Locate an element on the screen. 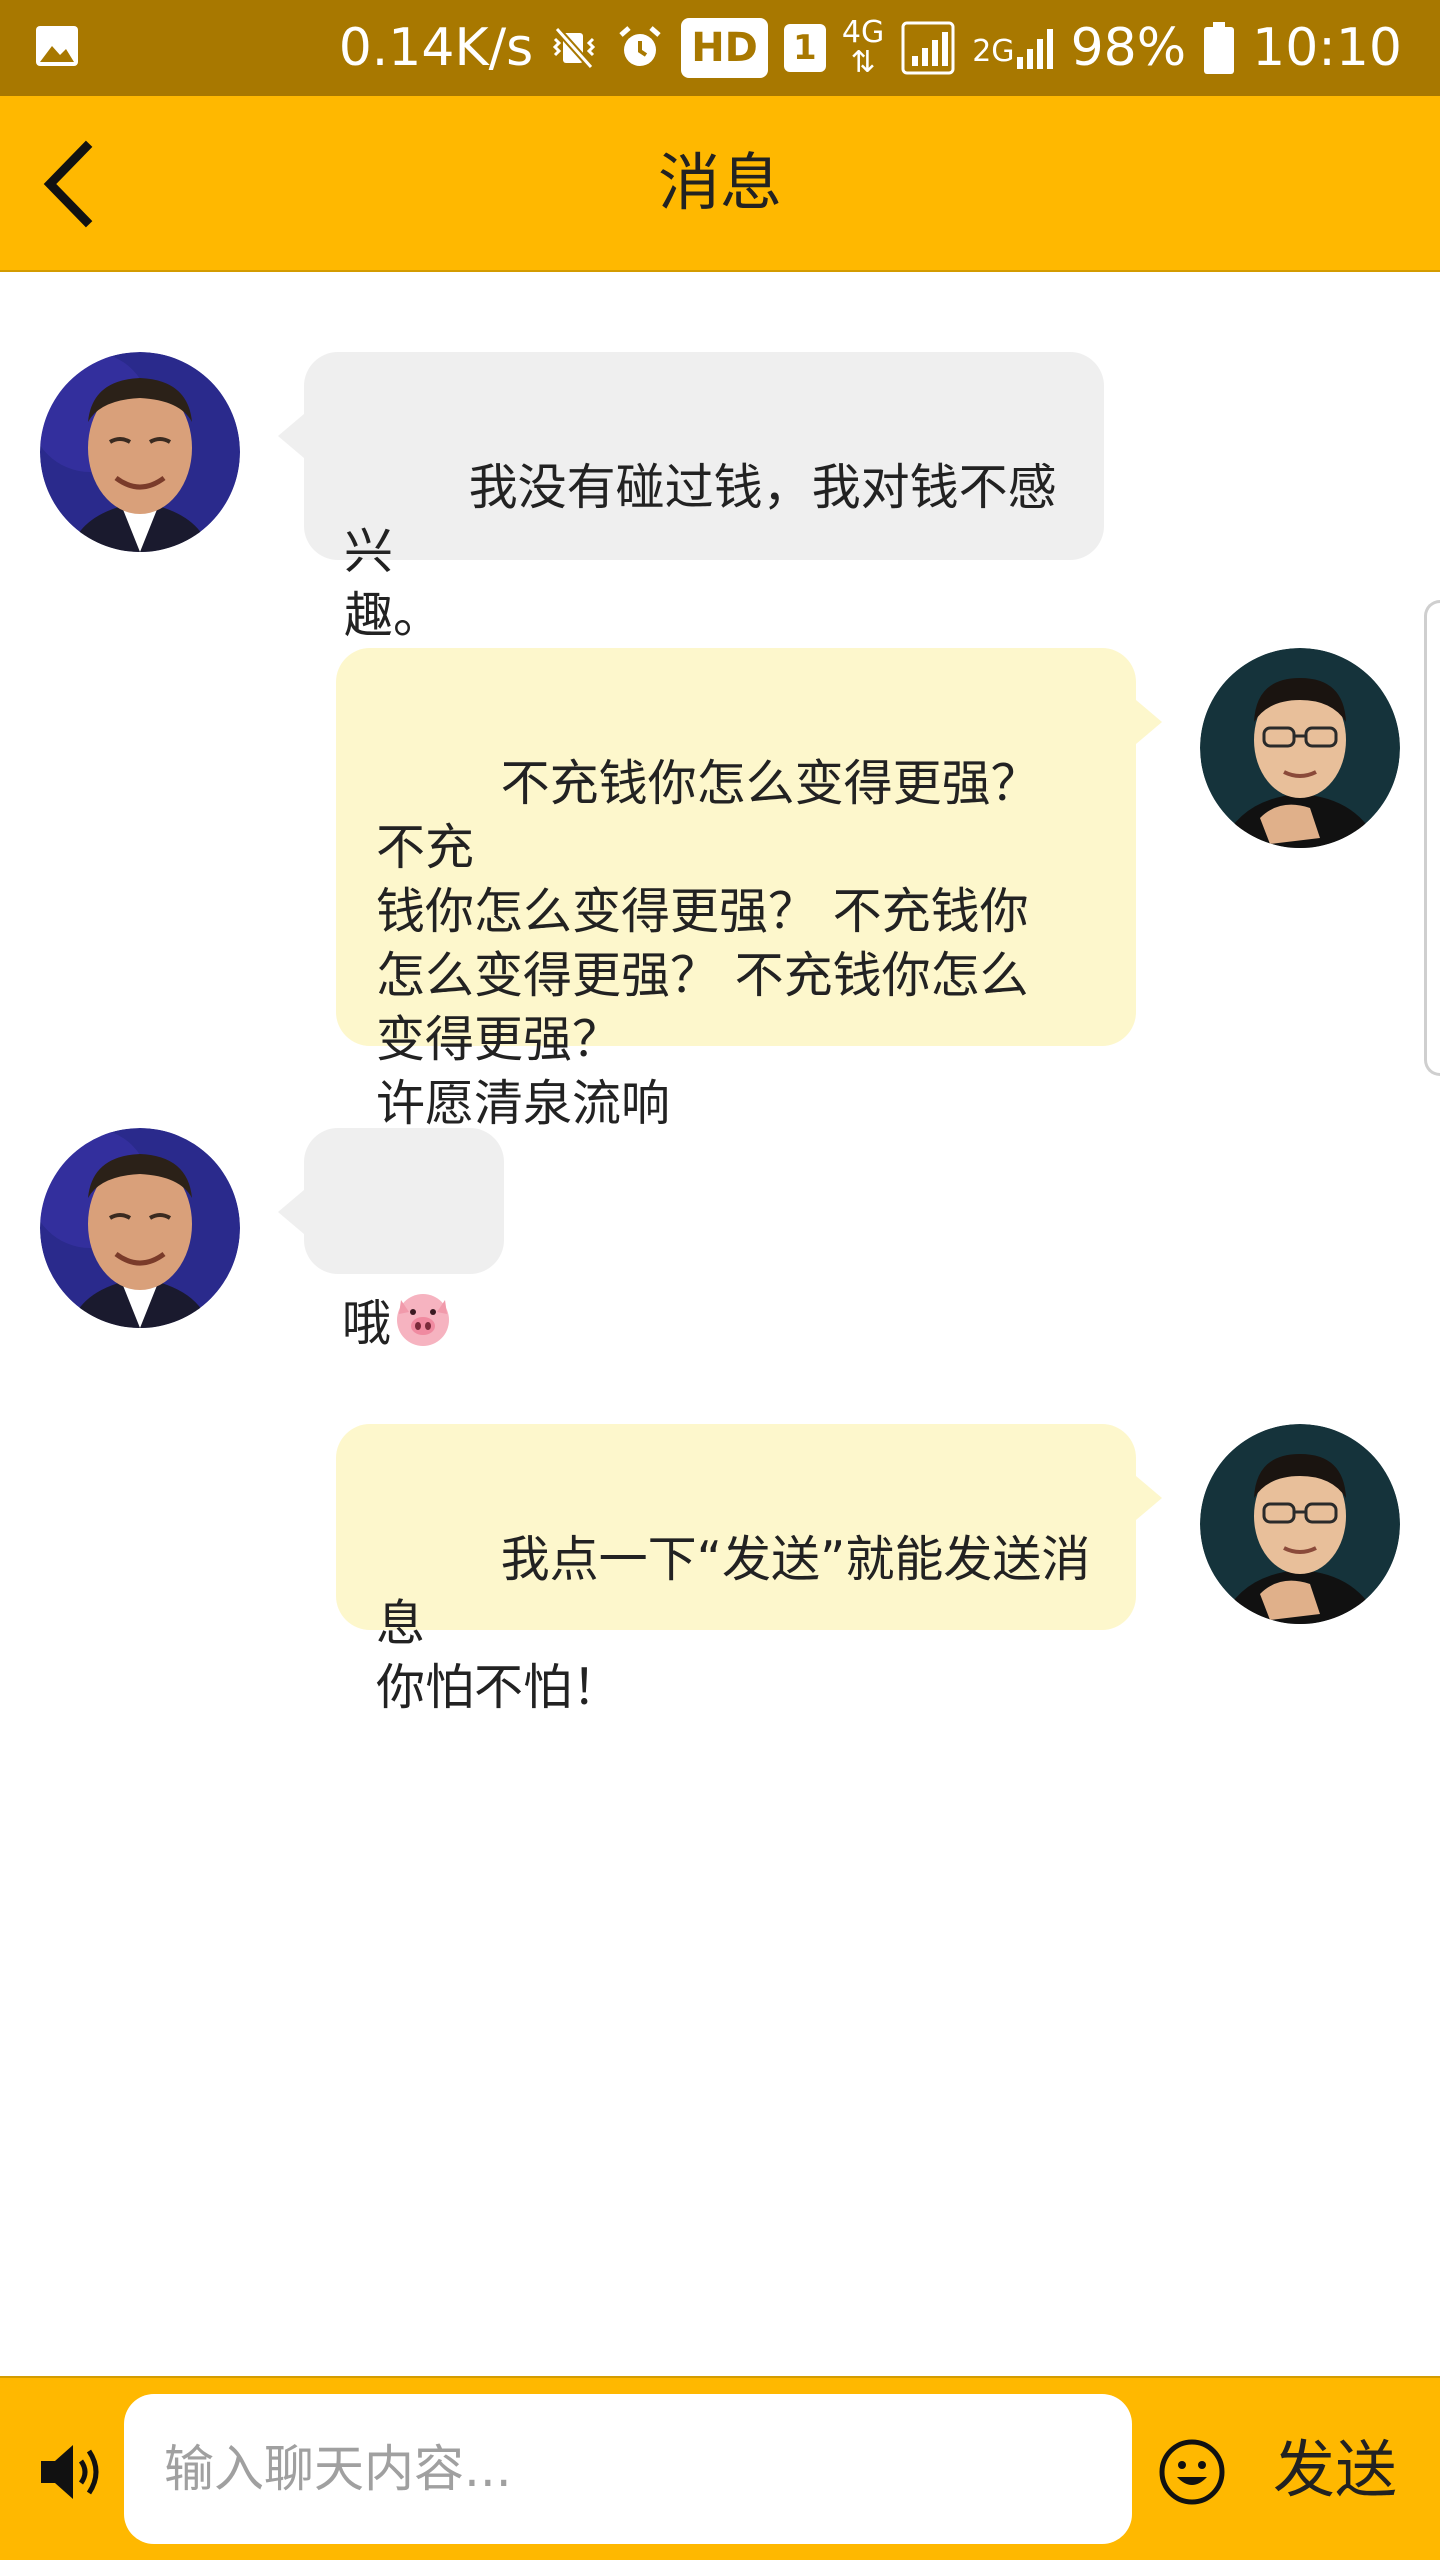  clock: 10:10 is located at coordinates (1327, 48).